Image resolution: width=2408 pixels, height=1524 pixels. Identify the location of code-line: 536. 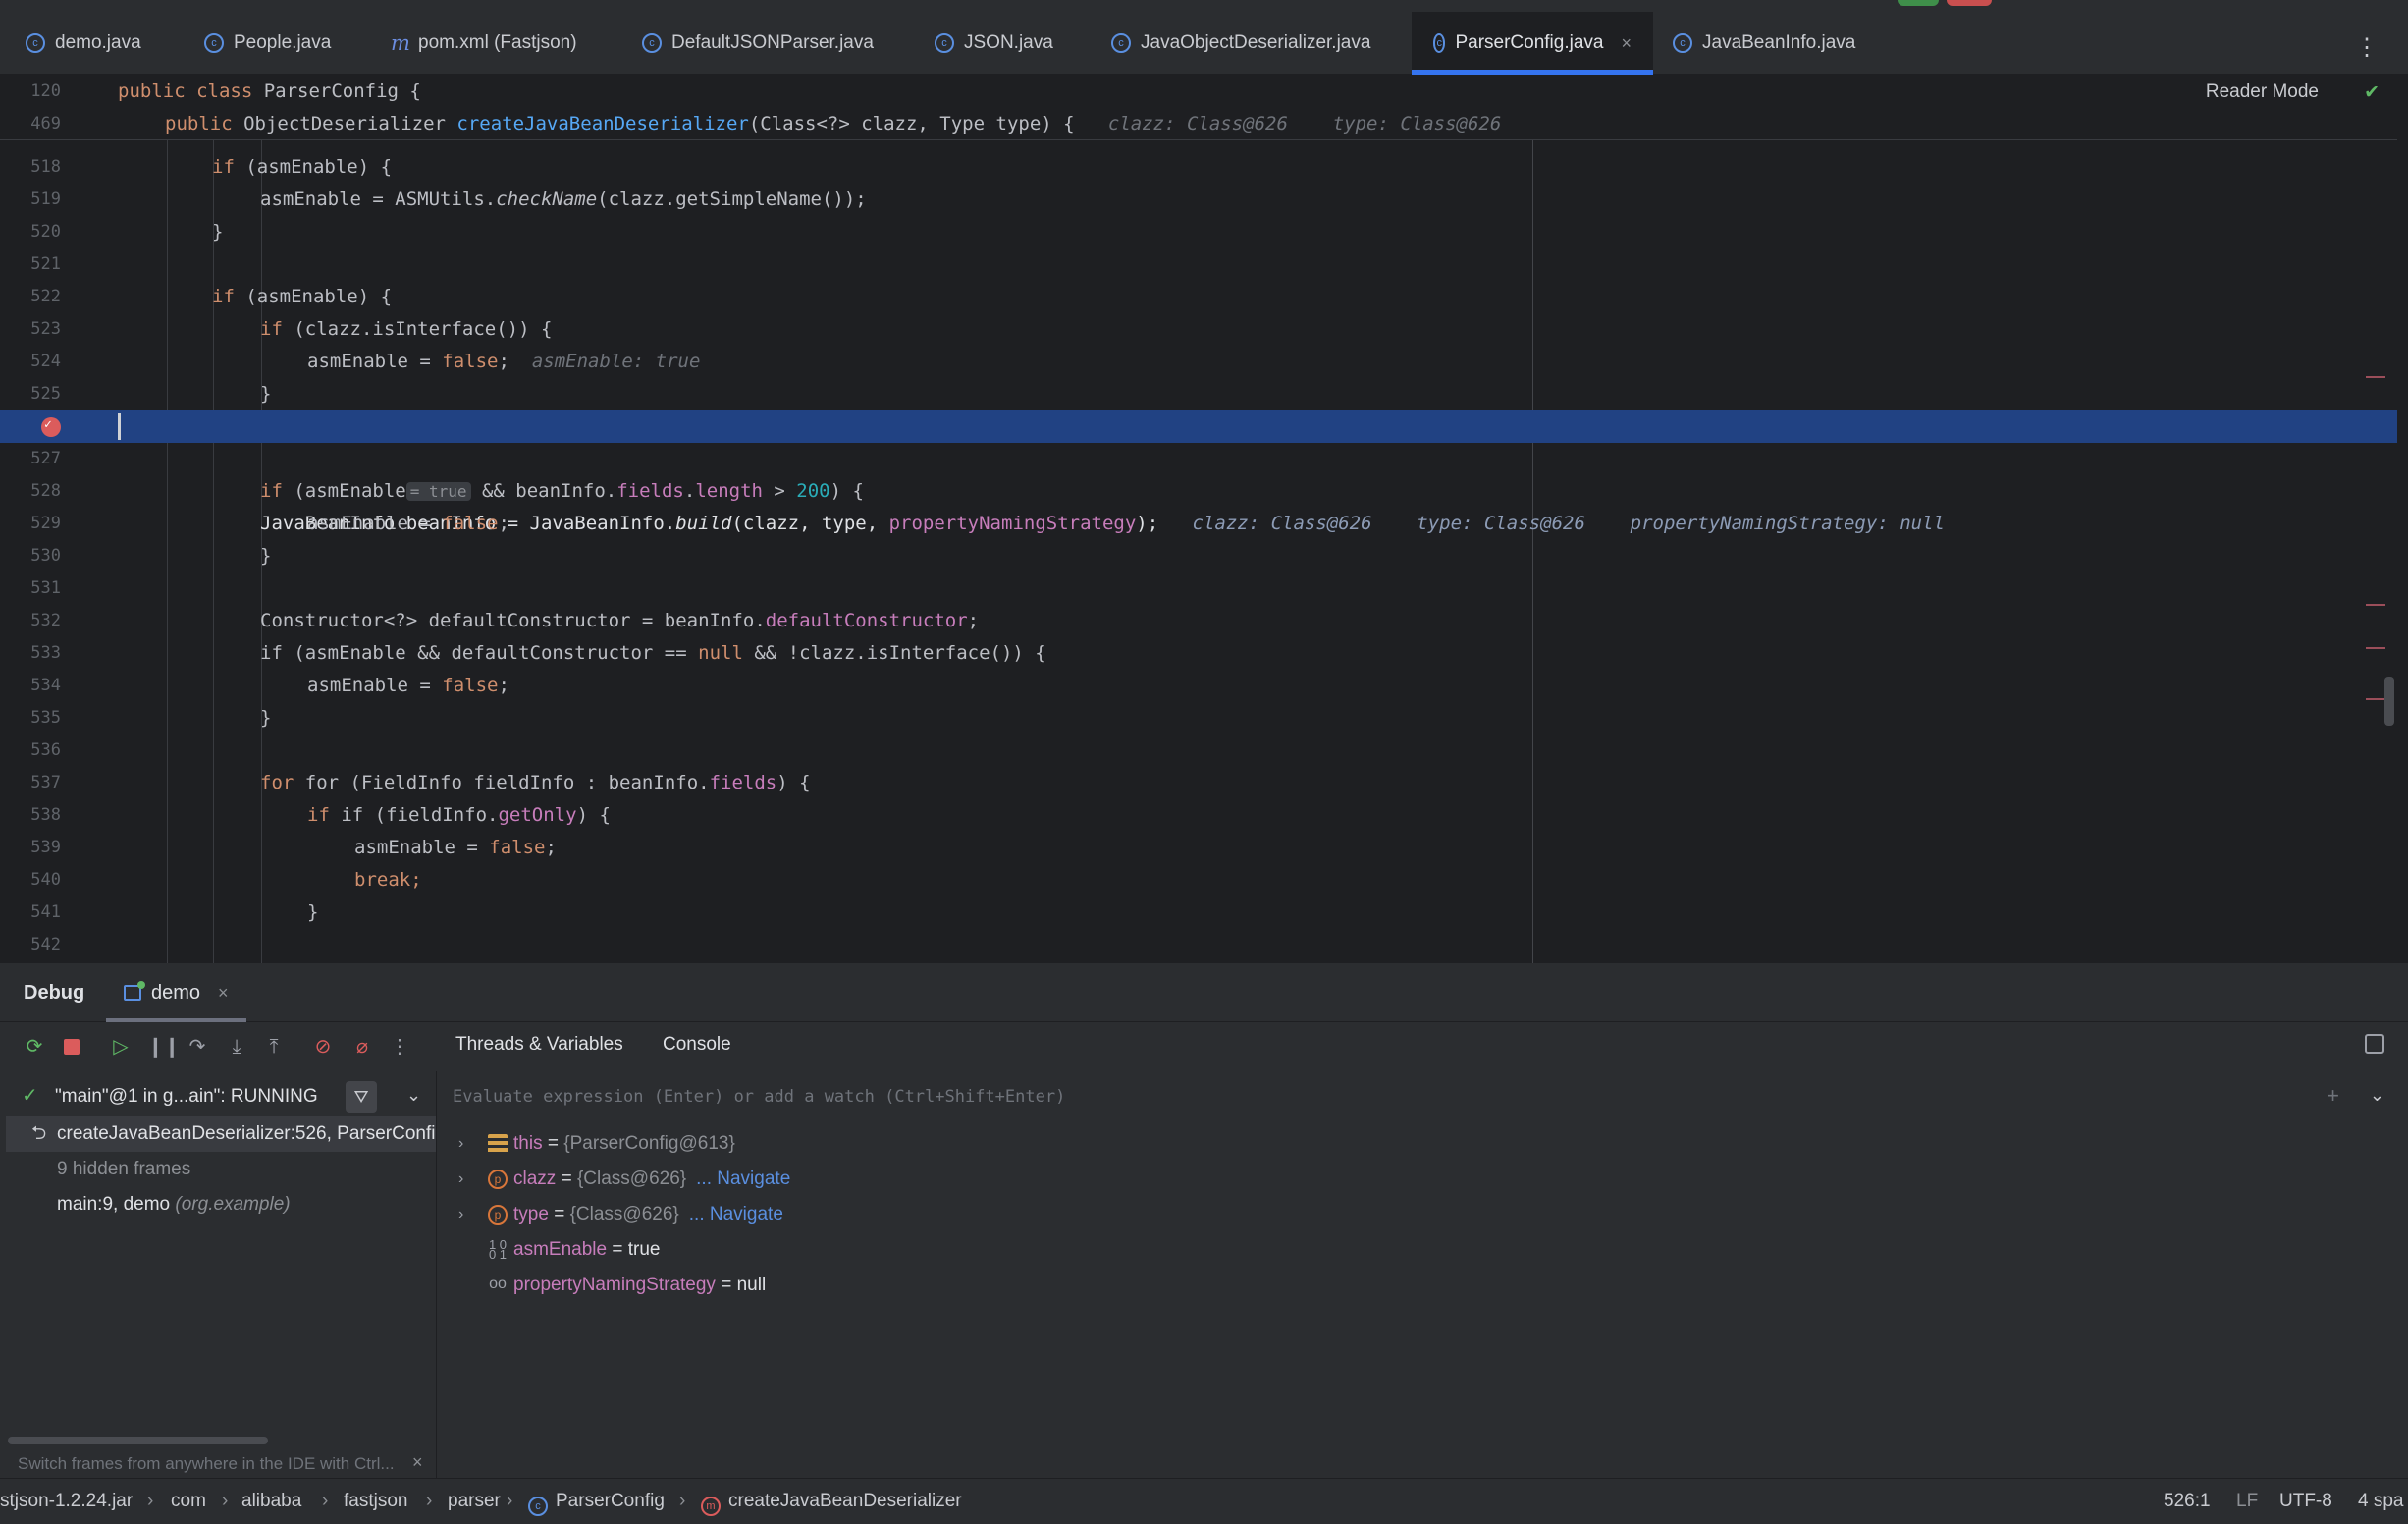
(1198, 751).